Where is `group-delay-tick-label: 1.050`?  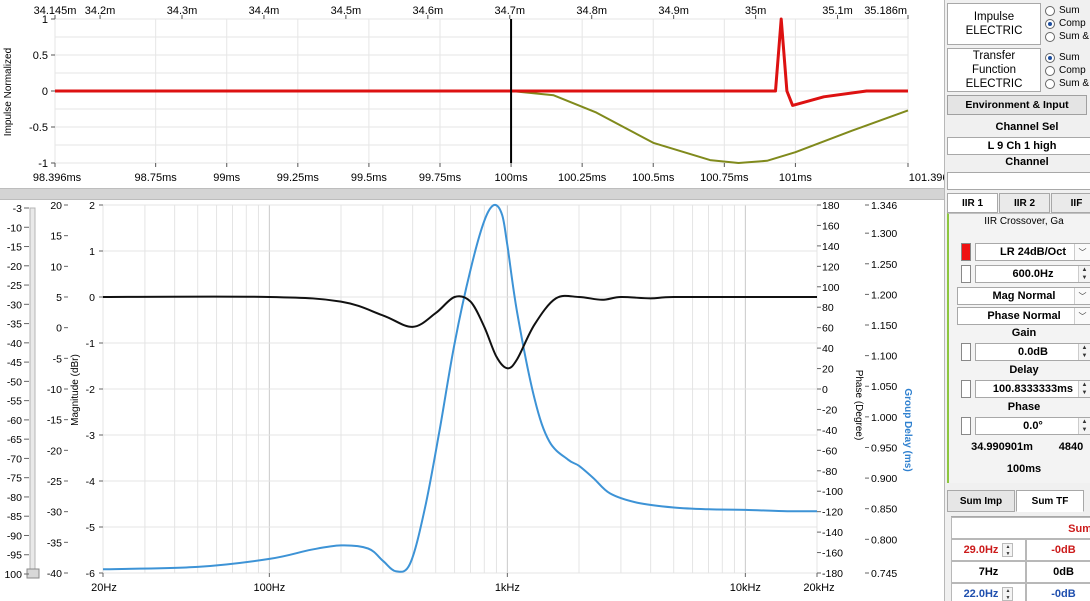 group-delay-tick-label: 1.050 is located at coordinates (884, 387).